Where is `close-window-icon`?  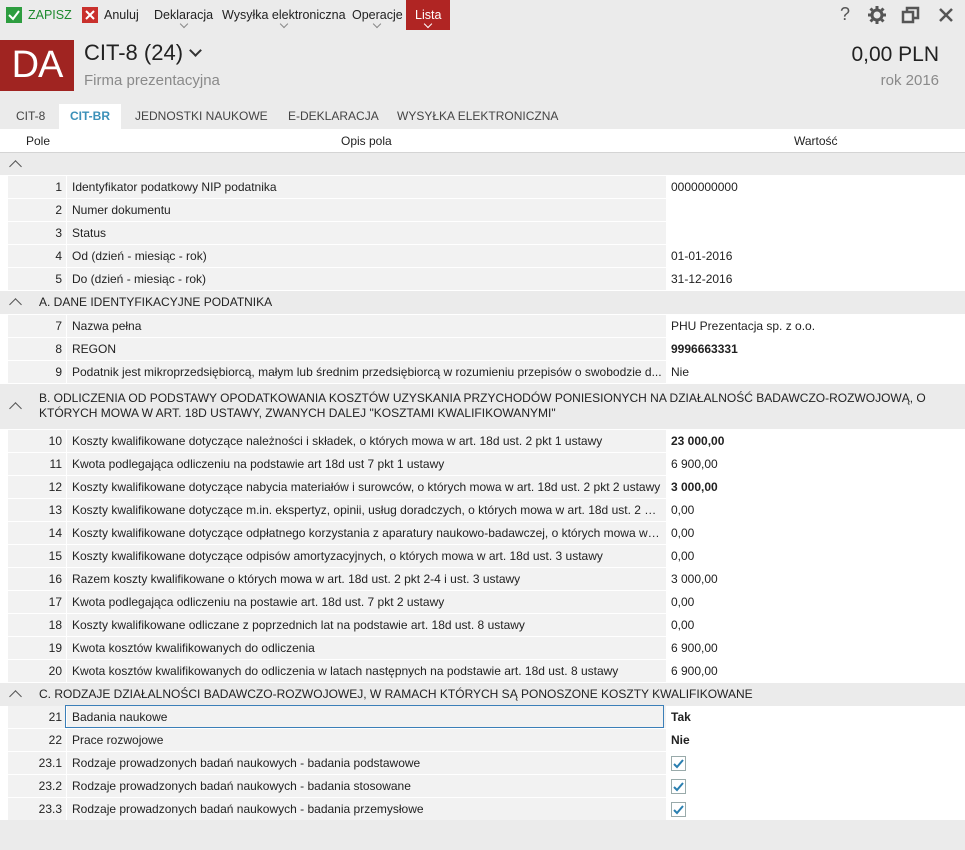
close-window-icon is located at coordinates (946, 15).